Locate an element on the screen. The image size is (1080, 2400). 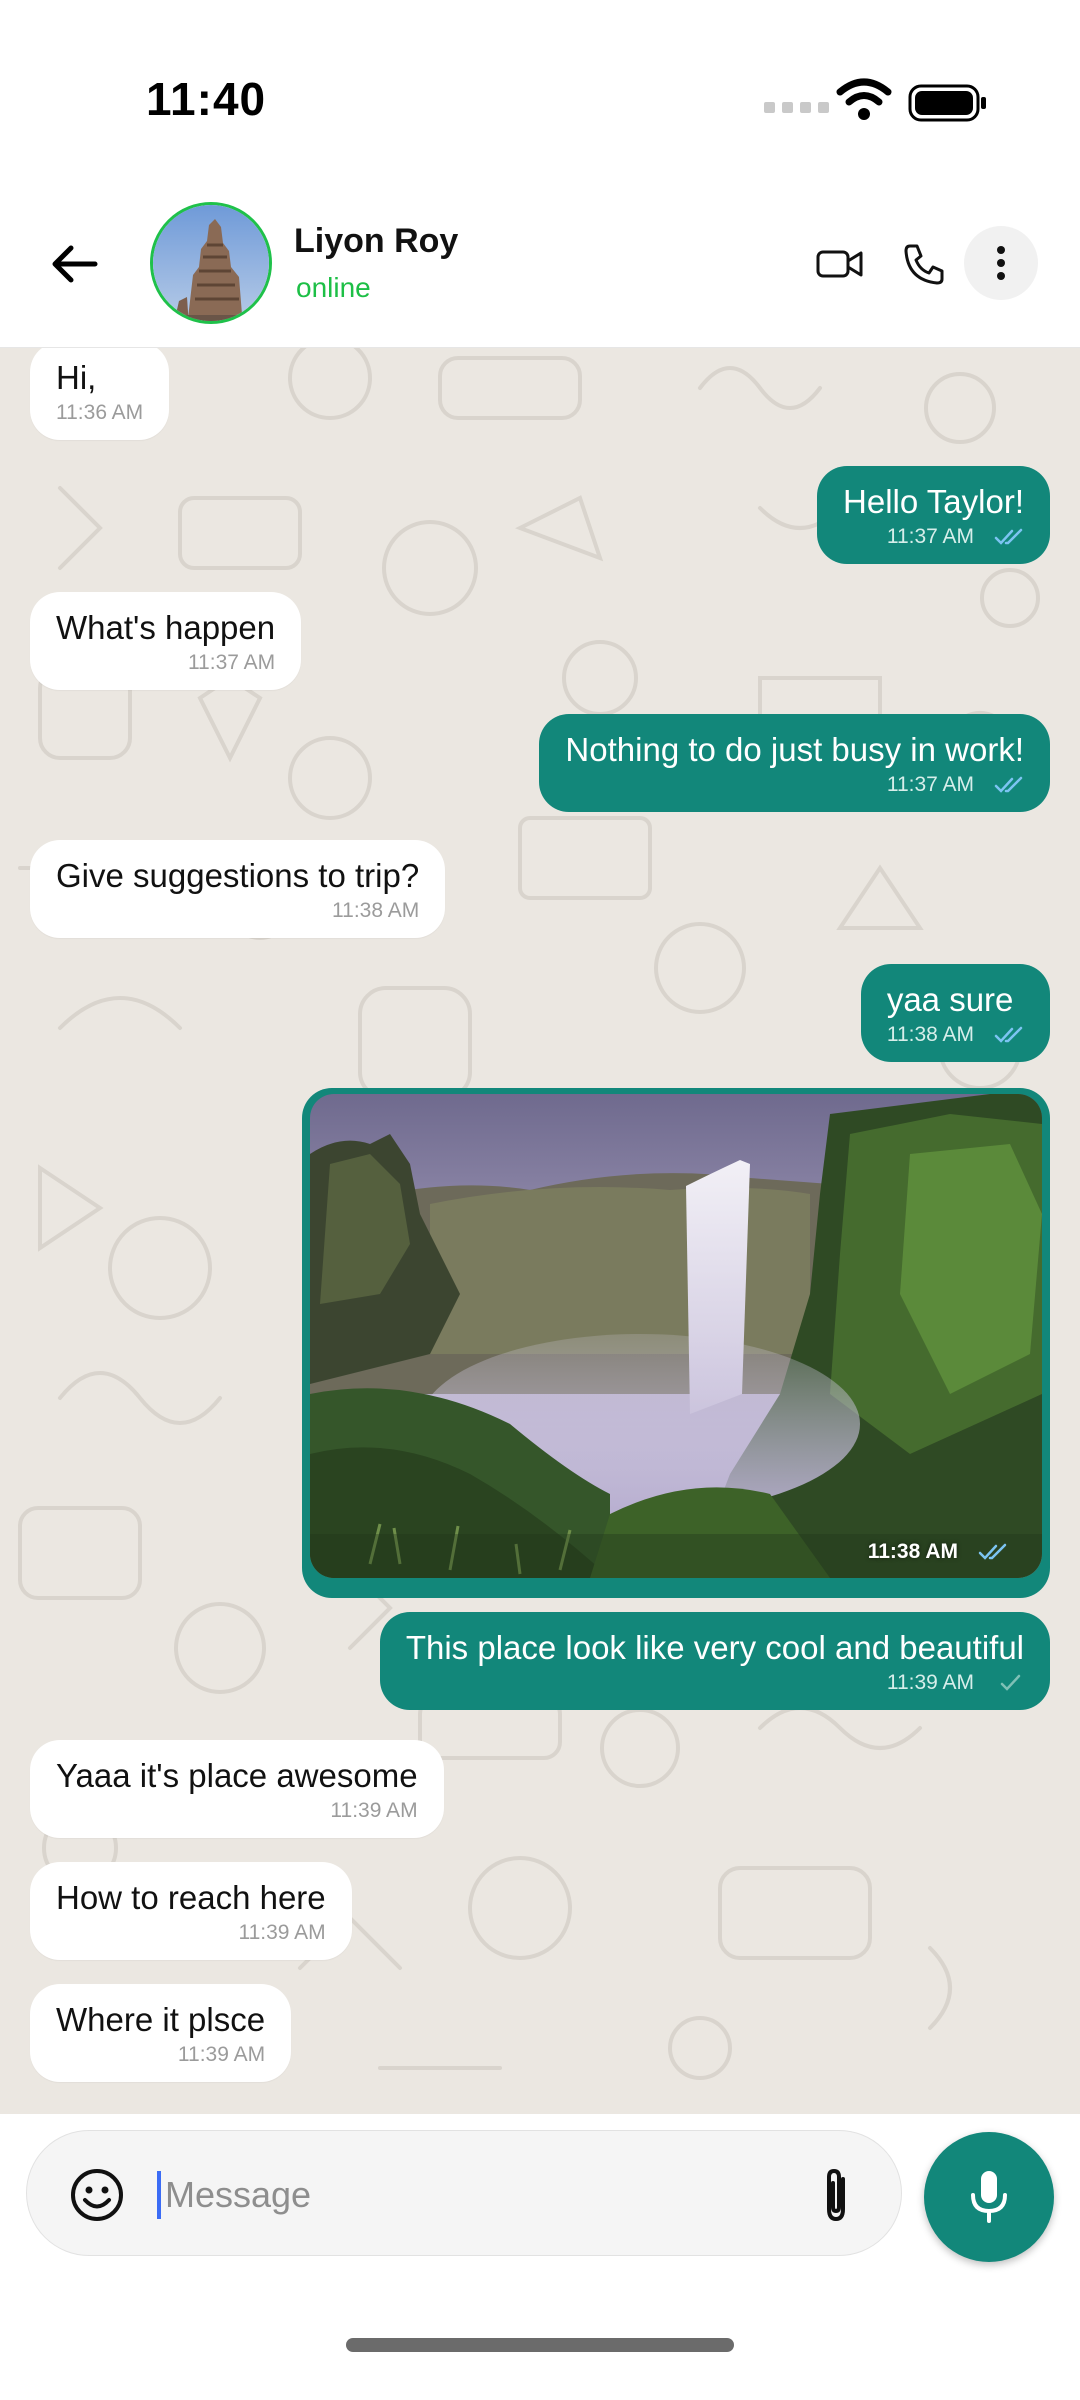
message-text: Yaaa it's place awesome is located at coordinates (237, 1775).